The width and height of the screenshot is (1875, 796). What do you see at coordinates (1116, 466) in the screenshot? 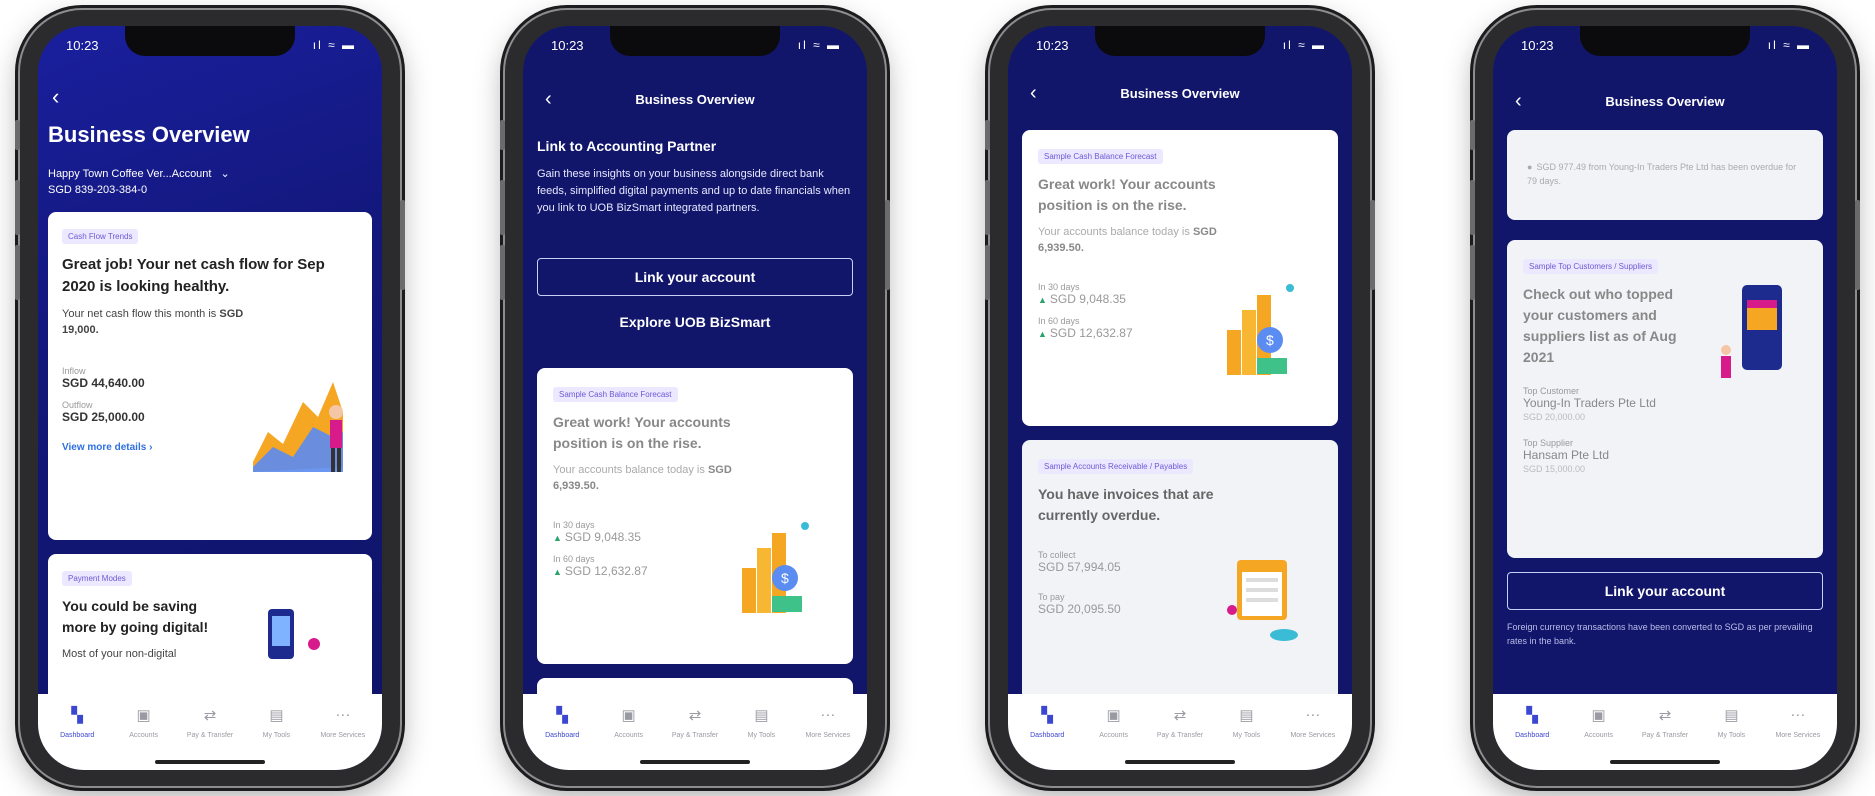
I see `card-tag: Sample Accounts Receivable / Payables` at bounding box center [1116, 466].